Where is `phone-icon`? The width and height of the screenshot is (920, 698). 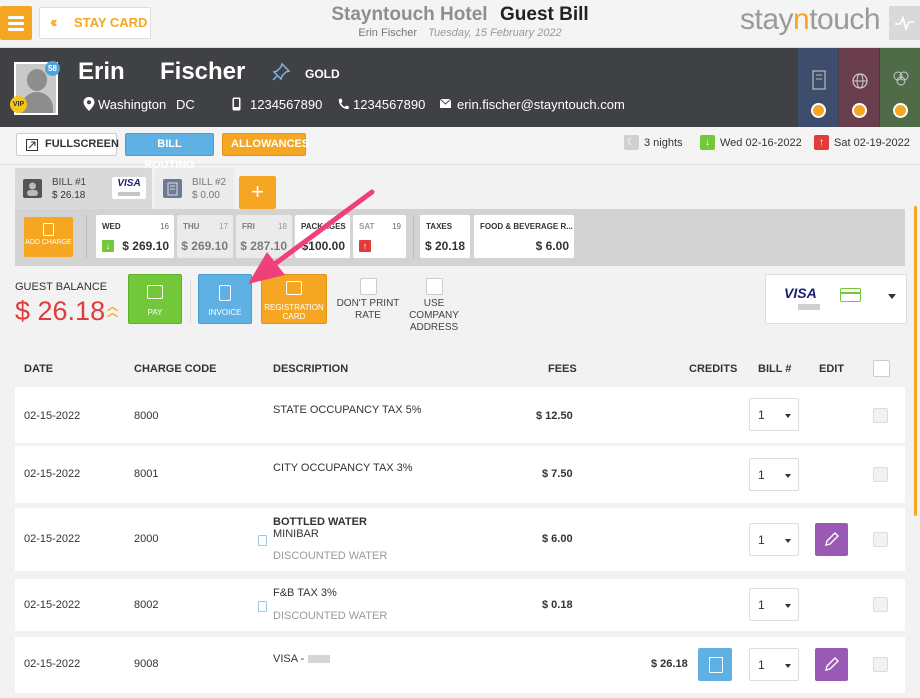
phone-icon is located at coordinates (343, 104).